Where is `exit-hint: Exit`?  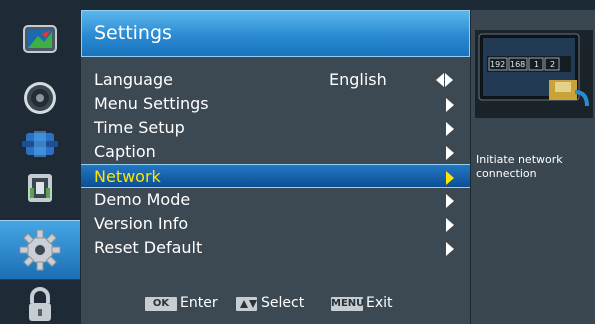
exit-hint: Exit is located at coordinates (379, 303).